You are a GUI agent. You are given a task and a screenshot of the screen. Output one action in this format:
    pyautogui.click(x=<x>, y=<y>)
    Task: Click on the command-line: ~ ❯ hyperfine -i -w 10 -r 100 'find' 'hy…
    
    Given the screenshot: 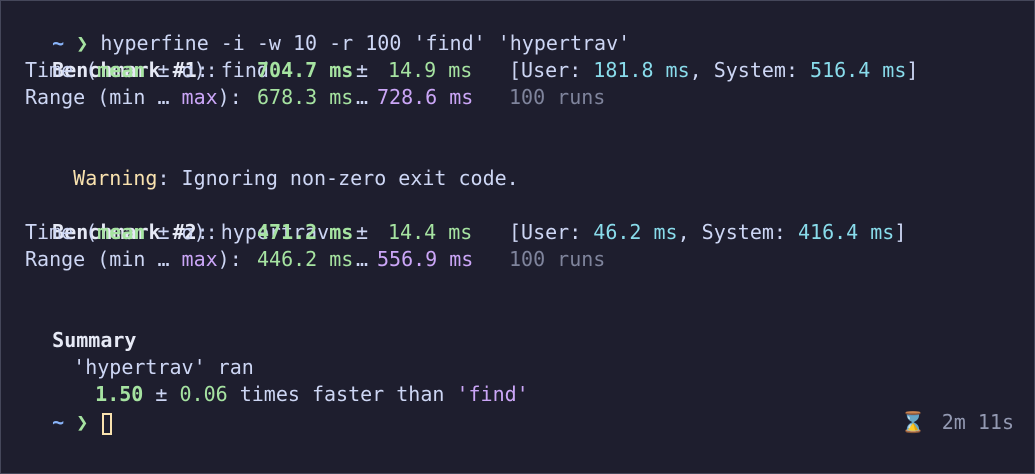 What is the action you would take?
    pyautogui.click(x=317, y=29)
    